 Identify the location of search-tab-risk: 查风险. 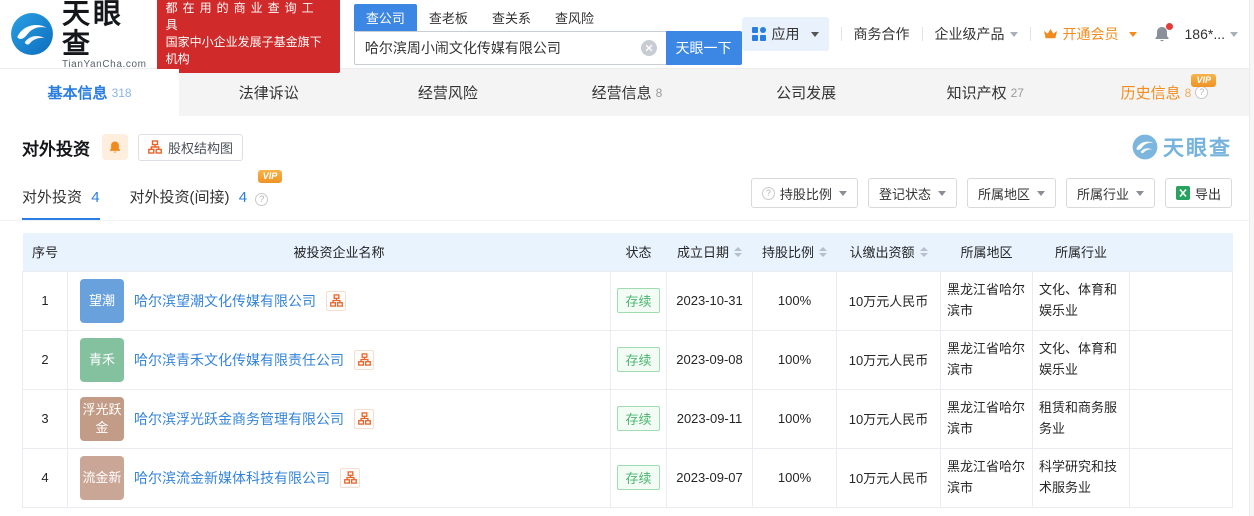
(574, 17).